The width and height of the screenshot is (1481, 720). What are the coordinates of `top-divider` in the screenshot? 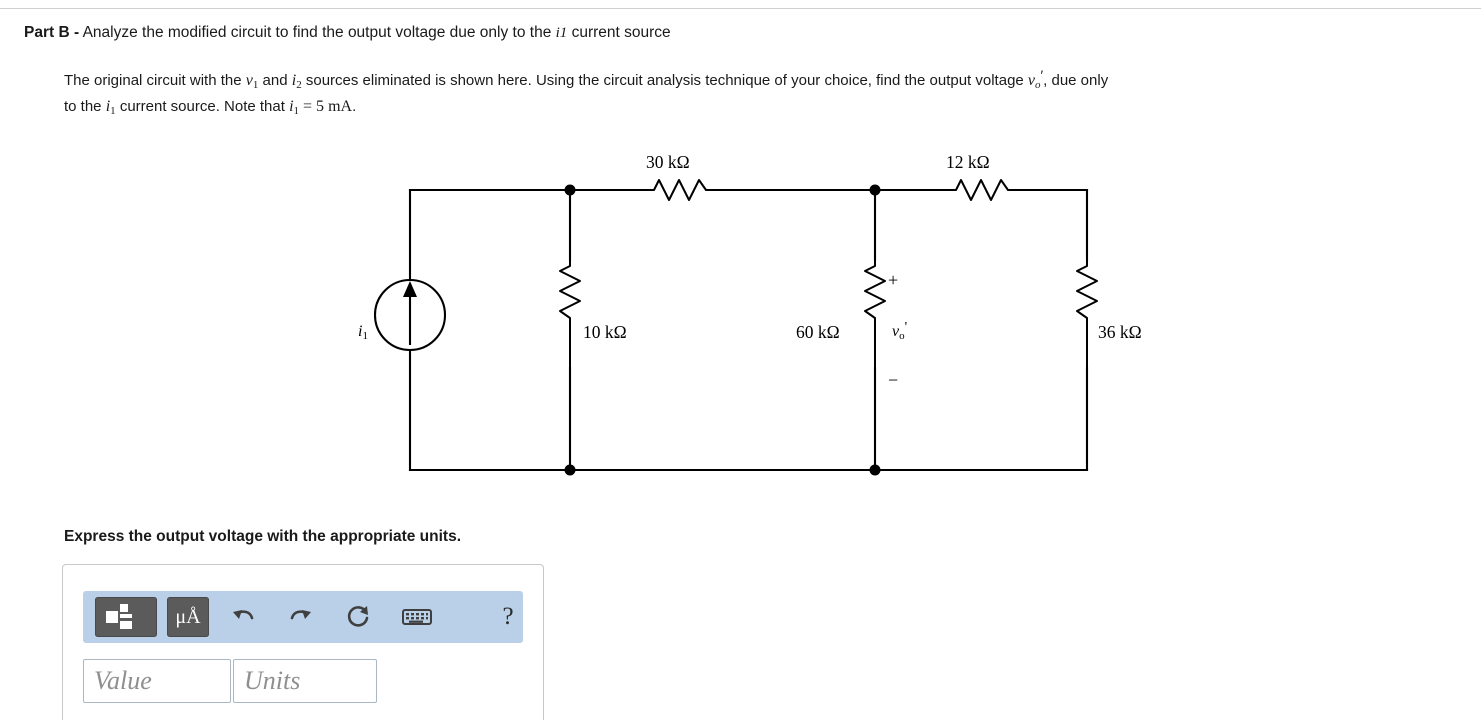 It's located at (740, 8).